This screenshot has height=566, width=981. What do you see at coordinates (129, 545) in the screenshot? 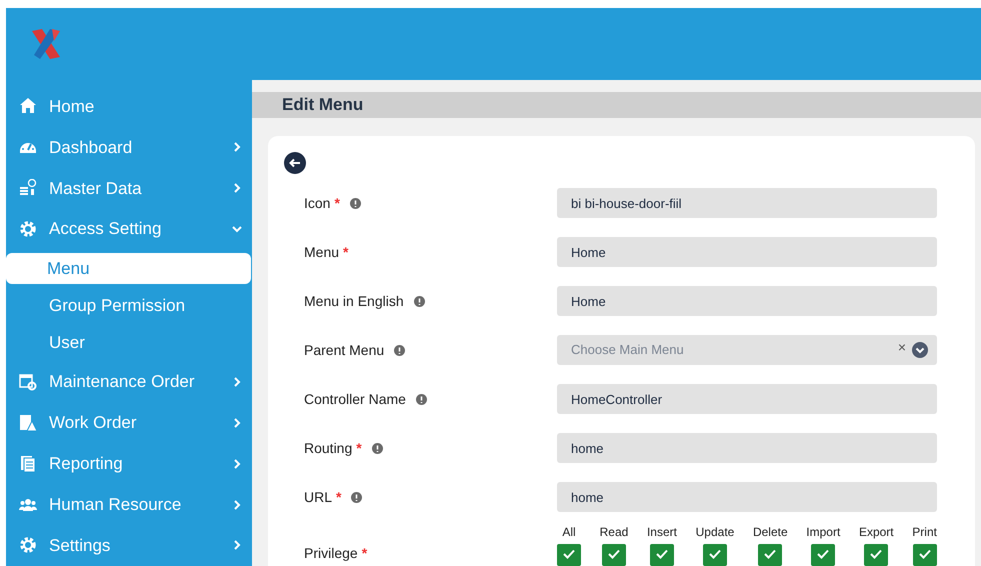
I see `sidebar-item: Settings` at bounding box center [129, 545].